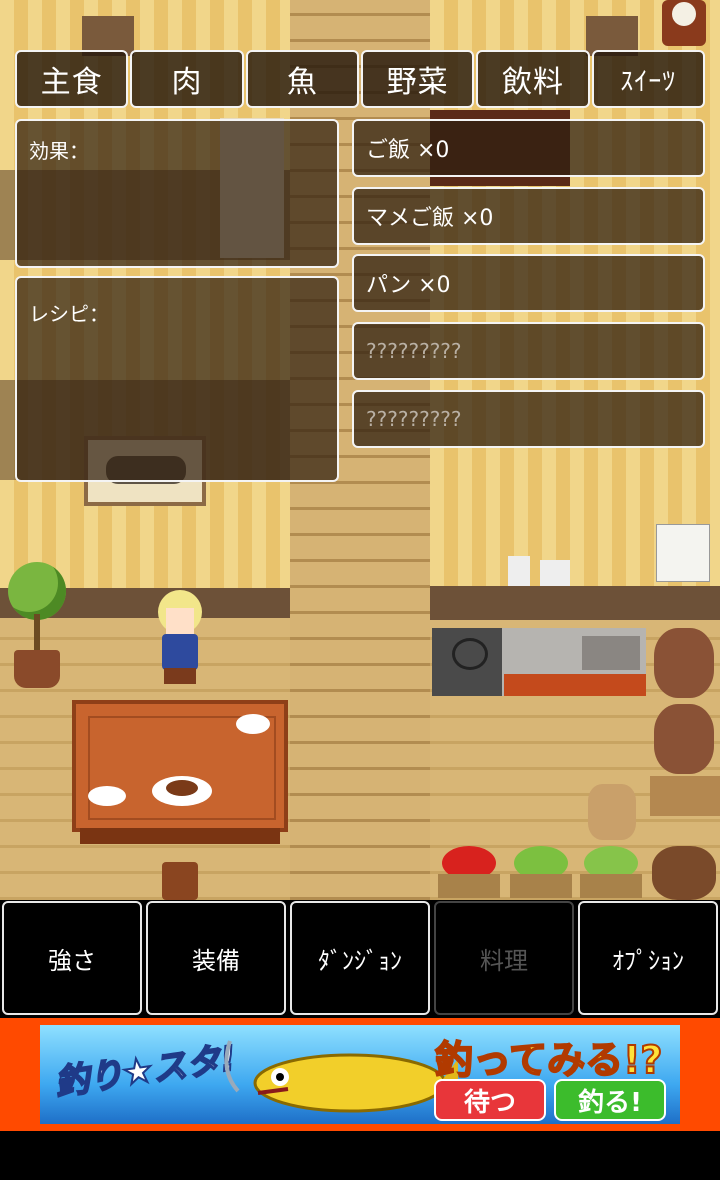 The height and width of the screenshot is (1180, 720). What do you see at coordinates (648, 79) in the screenshot?
I see `tab-sweets: ｽｲｰﾂ` at bounding box center [648, 79].